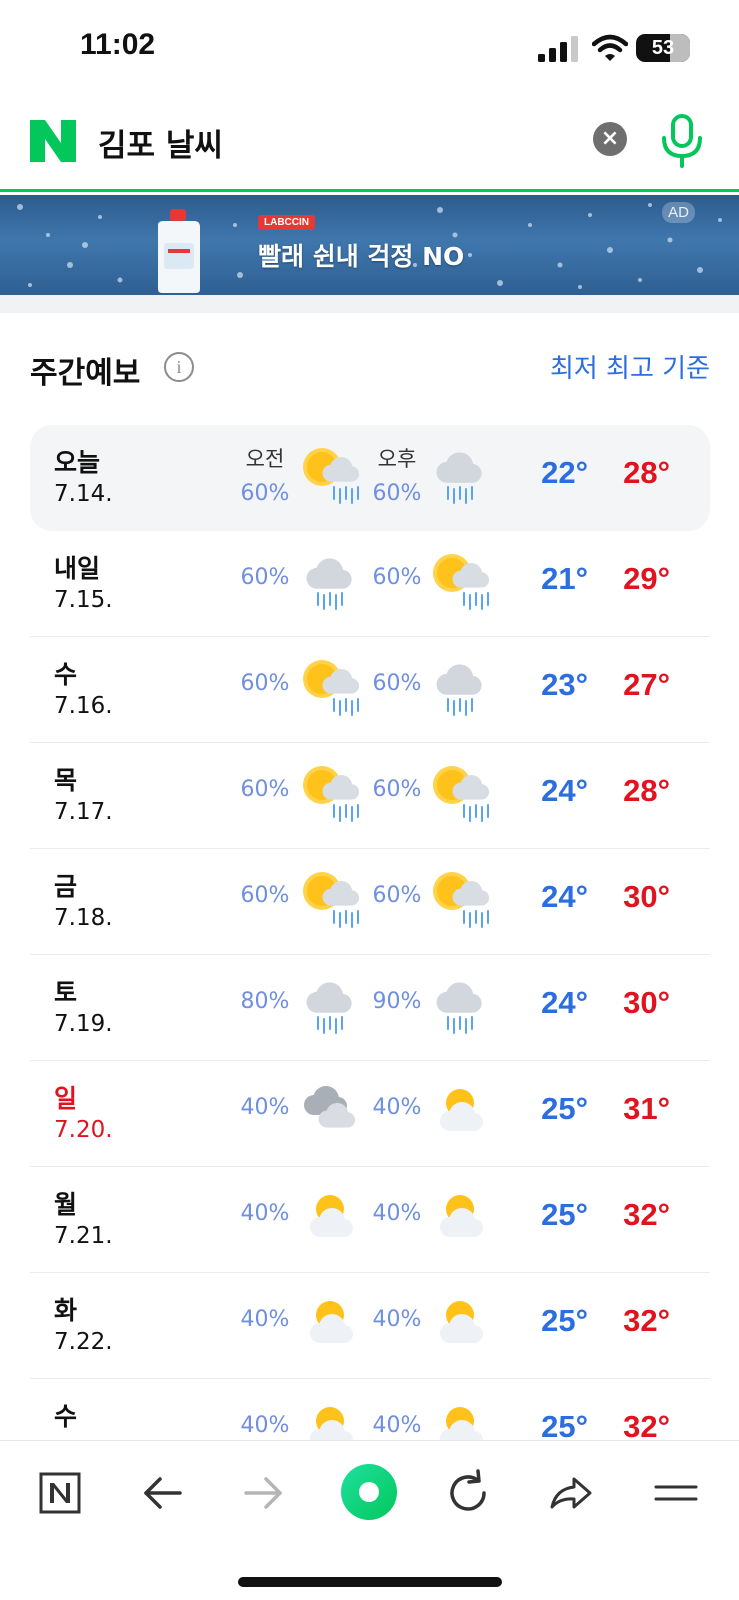 This screenshot has width=739, height=1600. I want to click on status-bar: 11:02 53, so click(369, 48).